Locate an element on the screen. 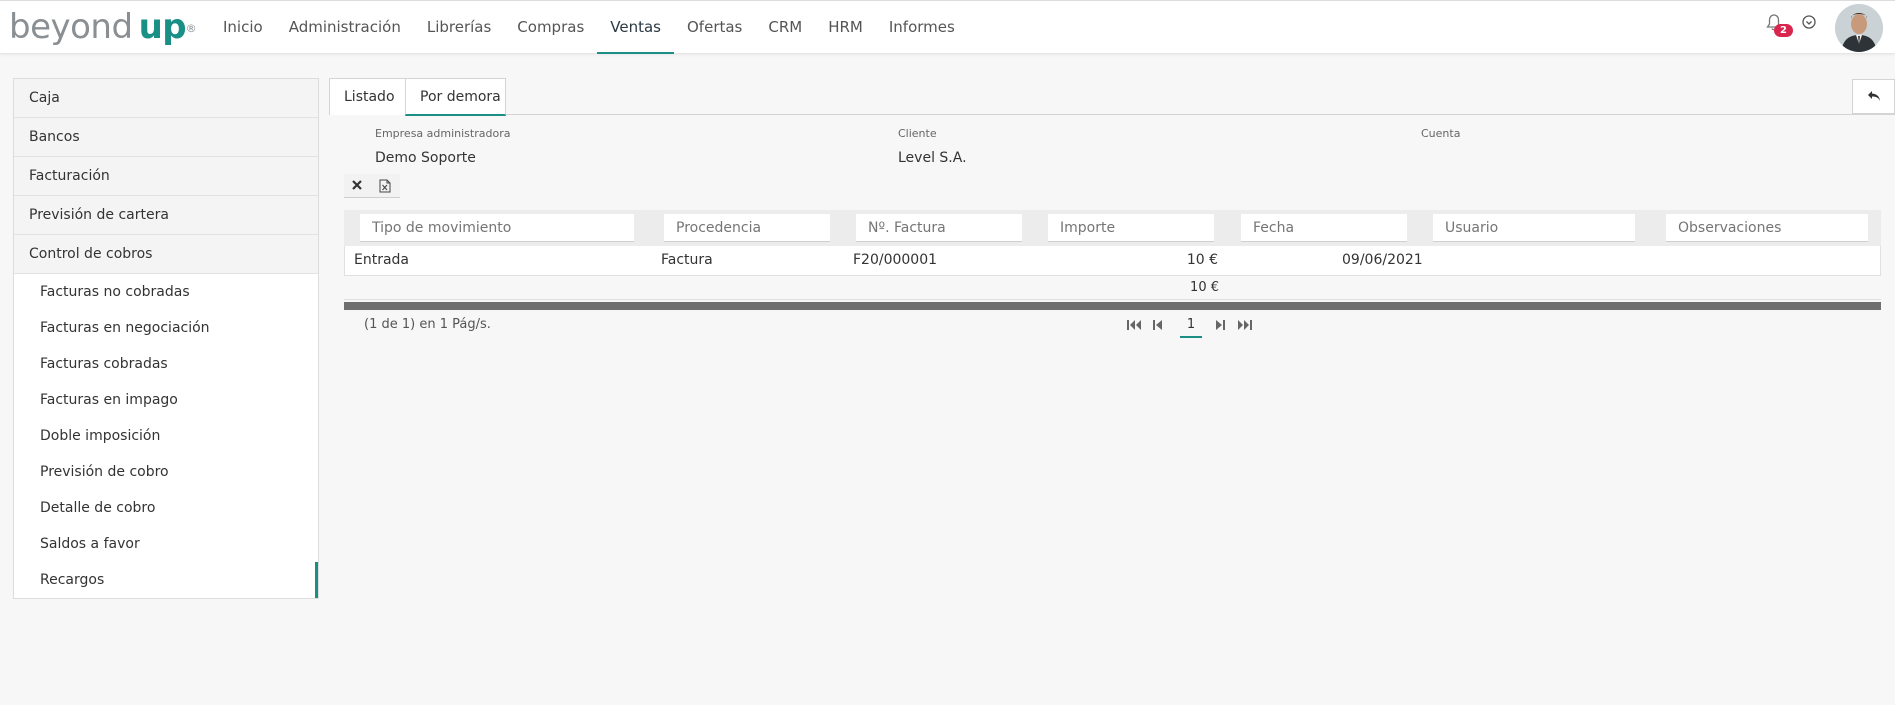 This screenshot has width=1895, height=705. sidebar-subitem-facturas-negociacion: Facturas en negociación is located at coordinates (166, 328).